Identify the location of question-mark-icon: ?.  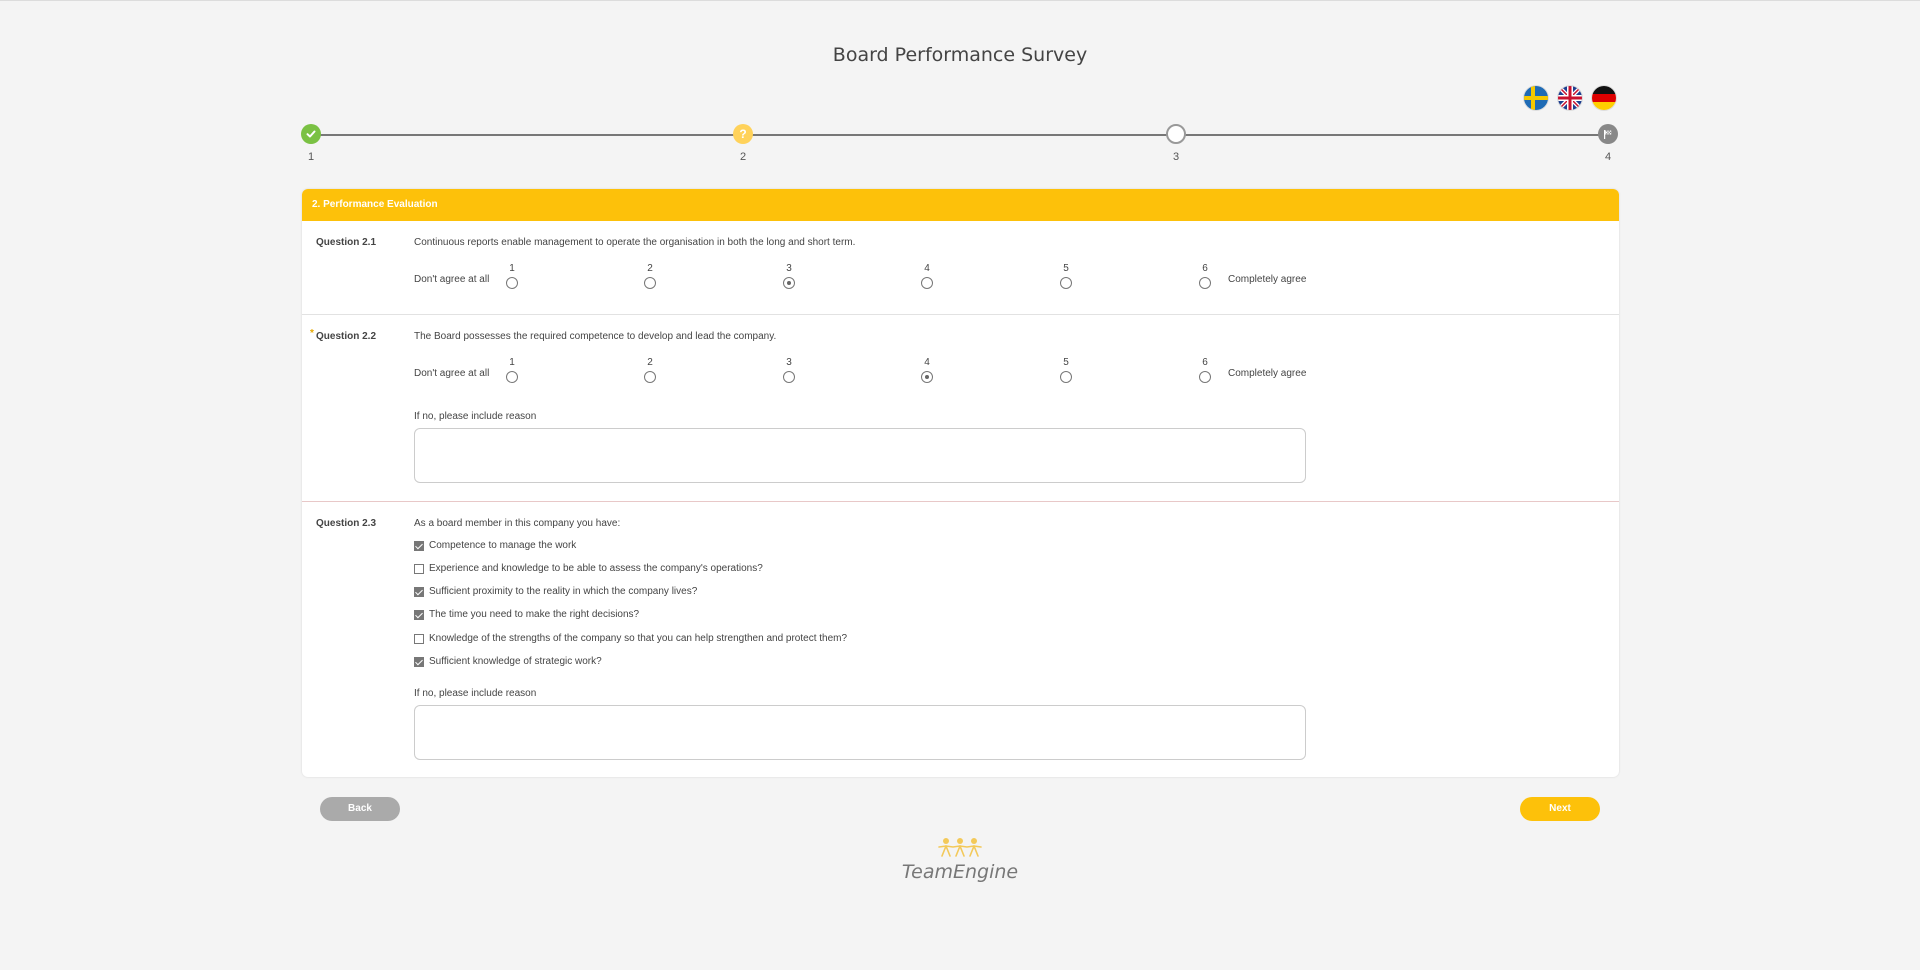
(743, 134).